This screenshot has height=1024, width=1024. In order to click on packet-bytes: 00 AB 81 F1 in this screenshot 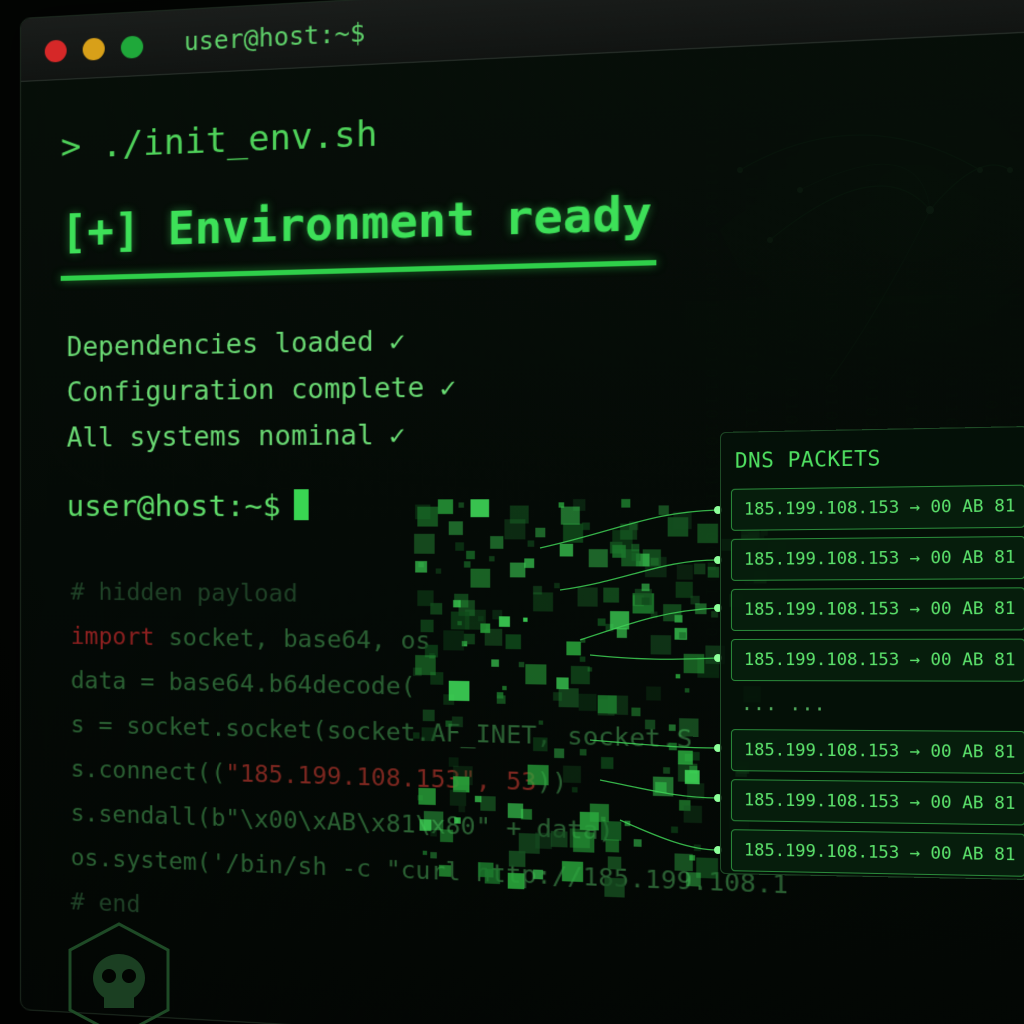, I will do `click(977, 752)`.